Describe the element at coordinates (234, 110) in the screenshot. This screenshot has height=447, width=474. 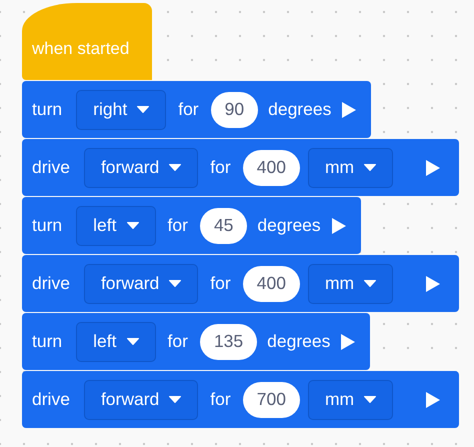
I see `value-input: 90` at that location.